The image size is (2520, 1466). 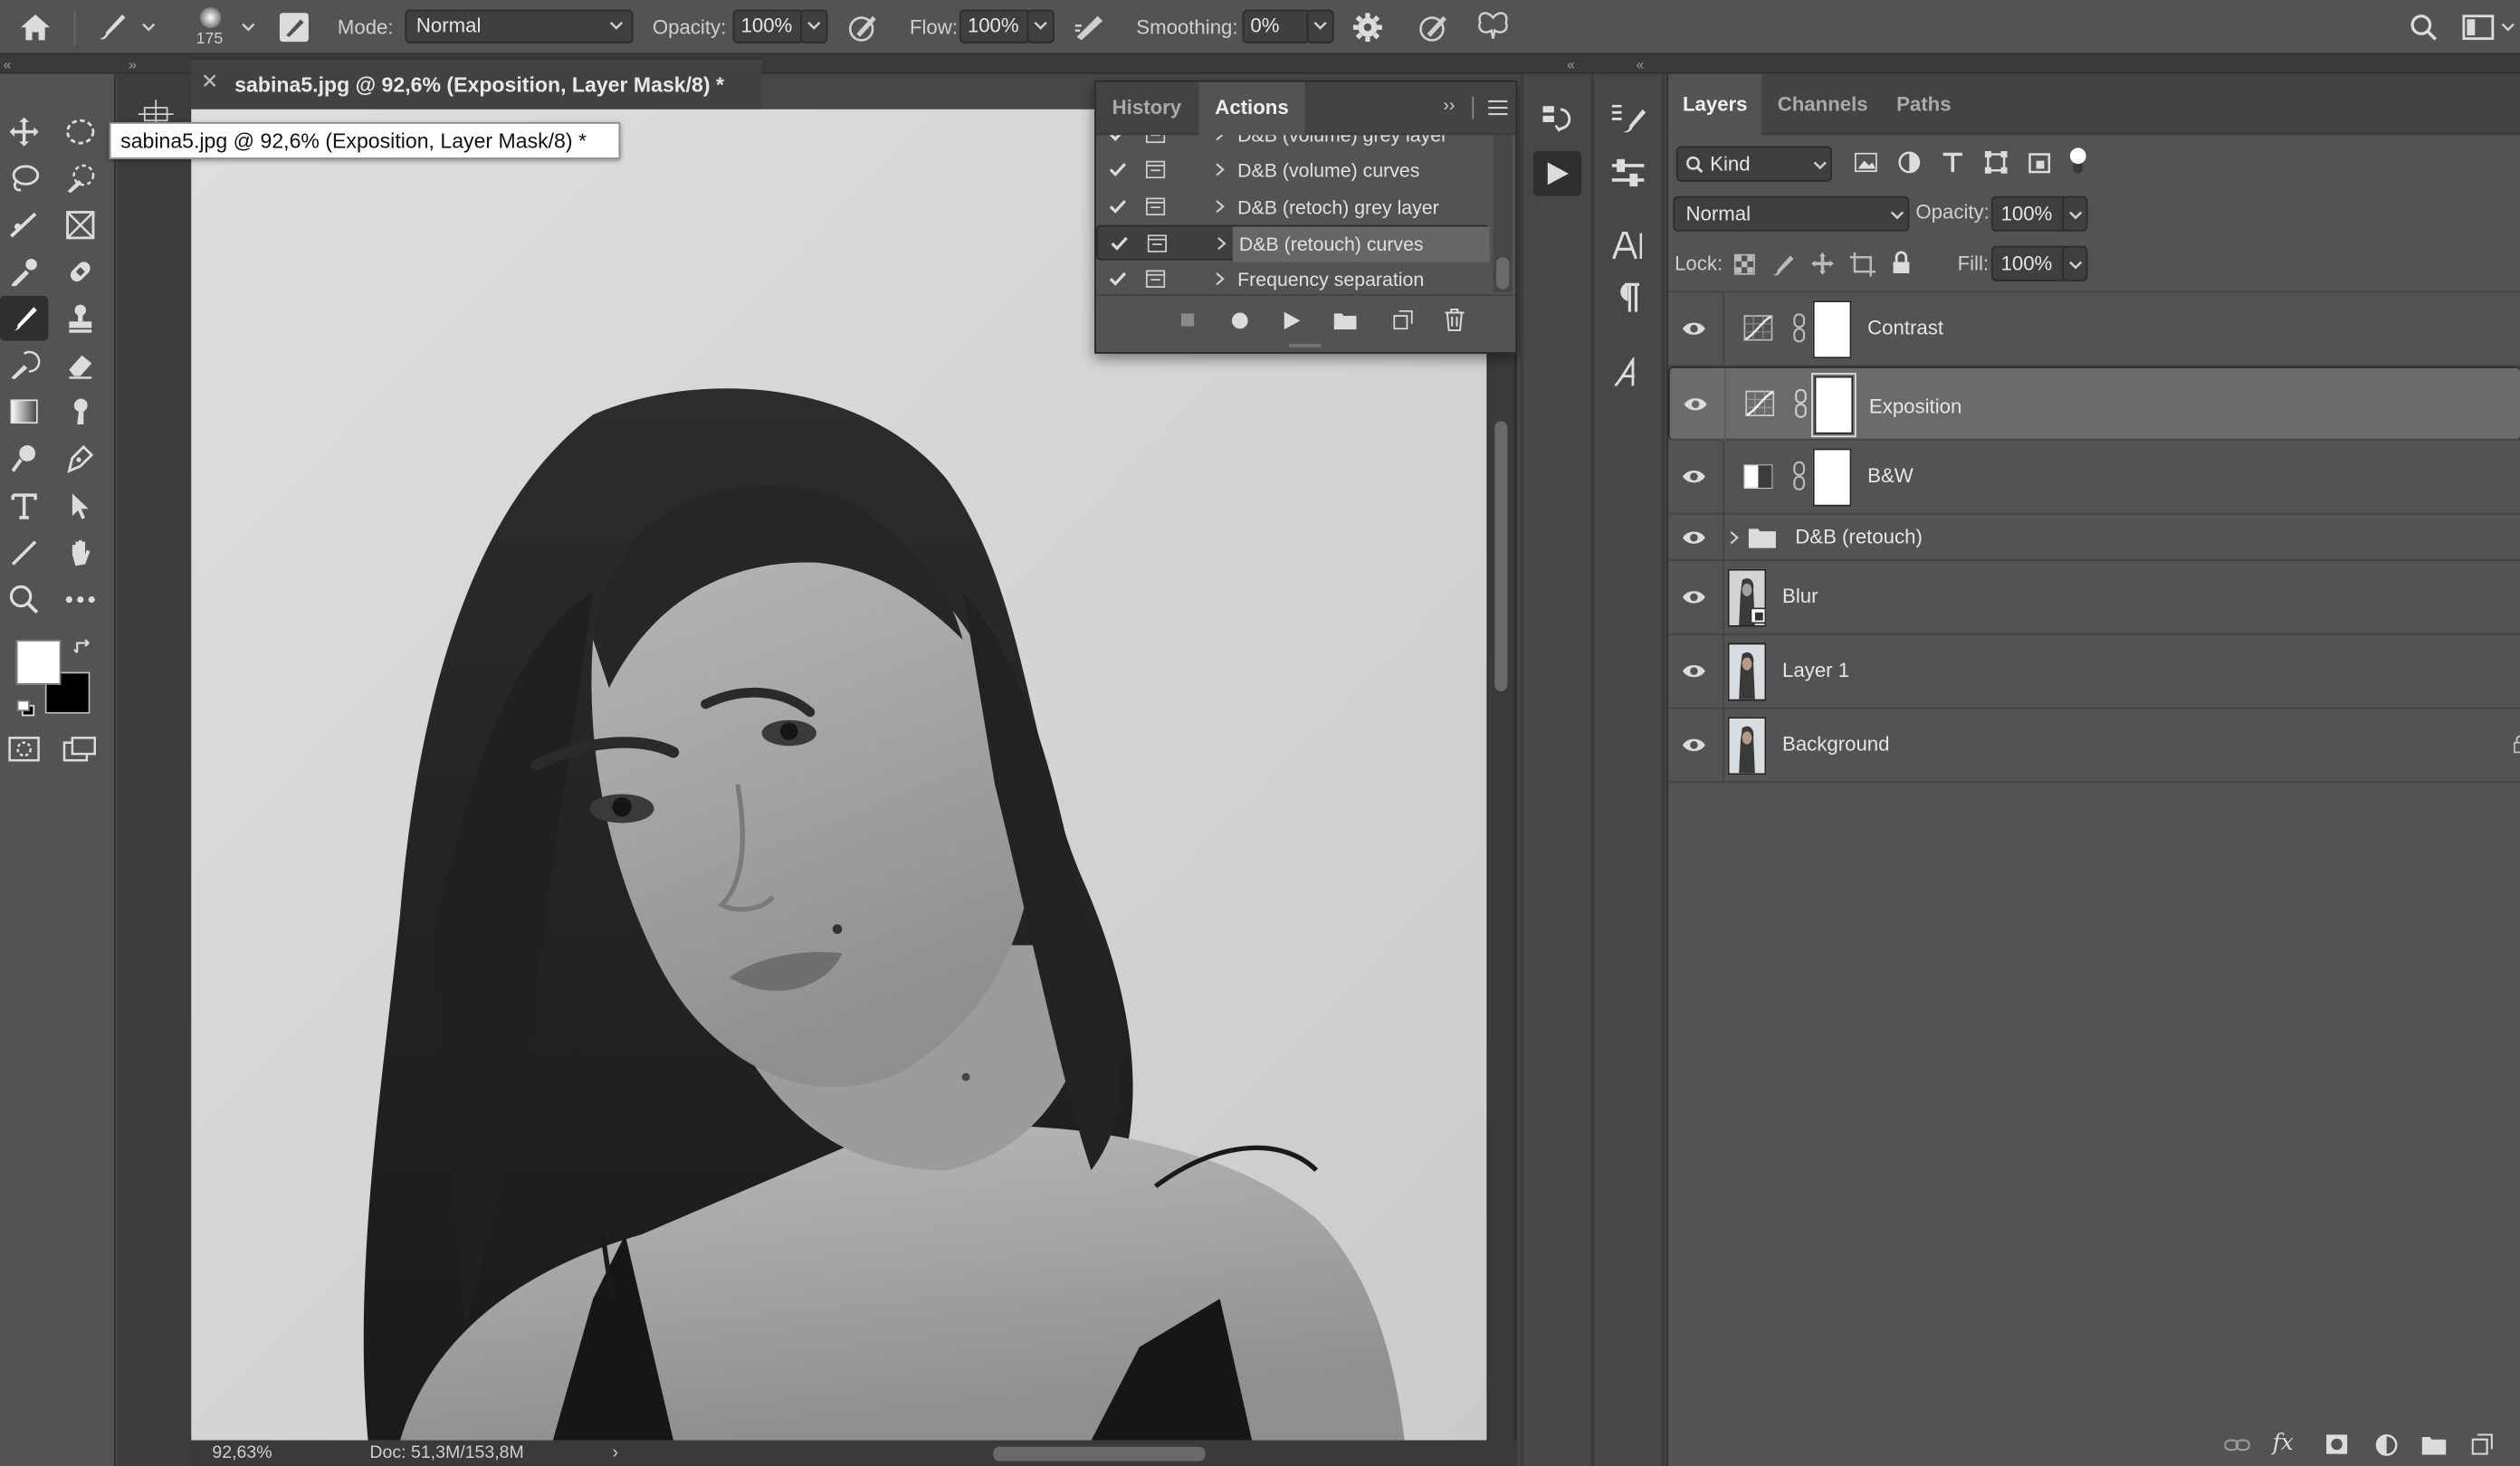 What do you see at coordinates (80, 458) in the screenshot?
I see `pen-tool-icon` at bounding box center [80, 458].